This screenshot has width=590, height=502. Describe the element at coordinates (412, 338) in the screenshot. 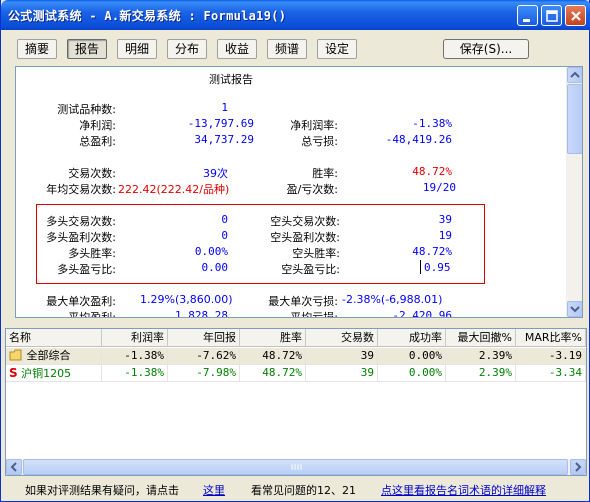

I see `column-success-rate: 成功率` at that location.